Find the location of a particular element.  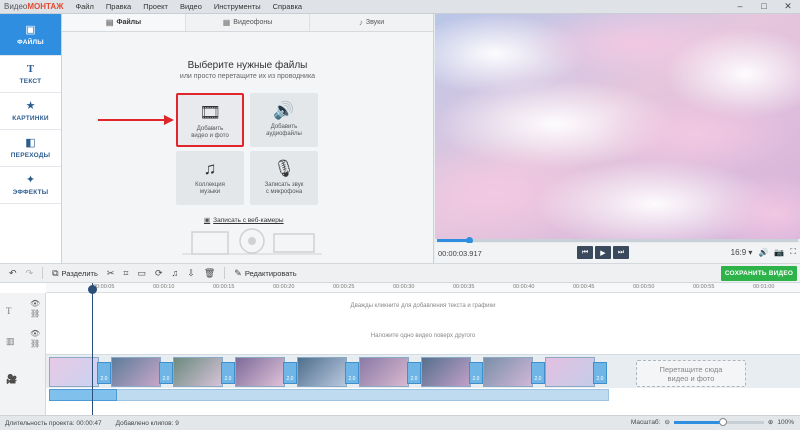

rotate-icon: ⟳ is located at coordinates (159, 273).